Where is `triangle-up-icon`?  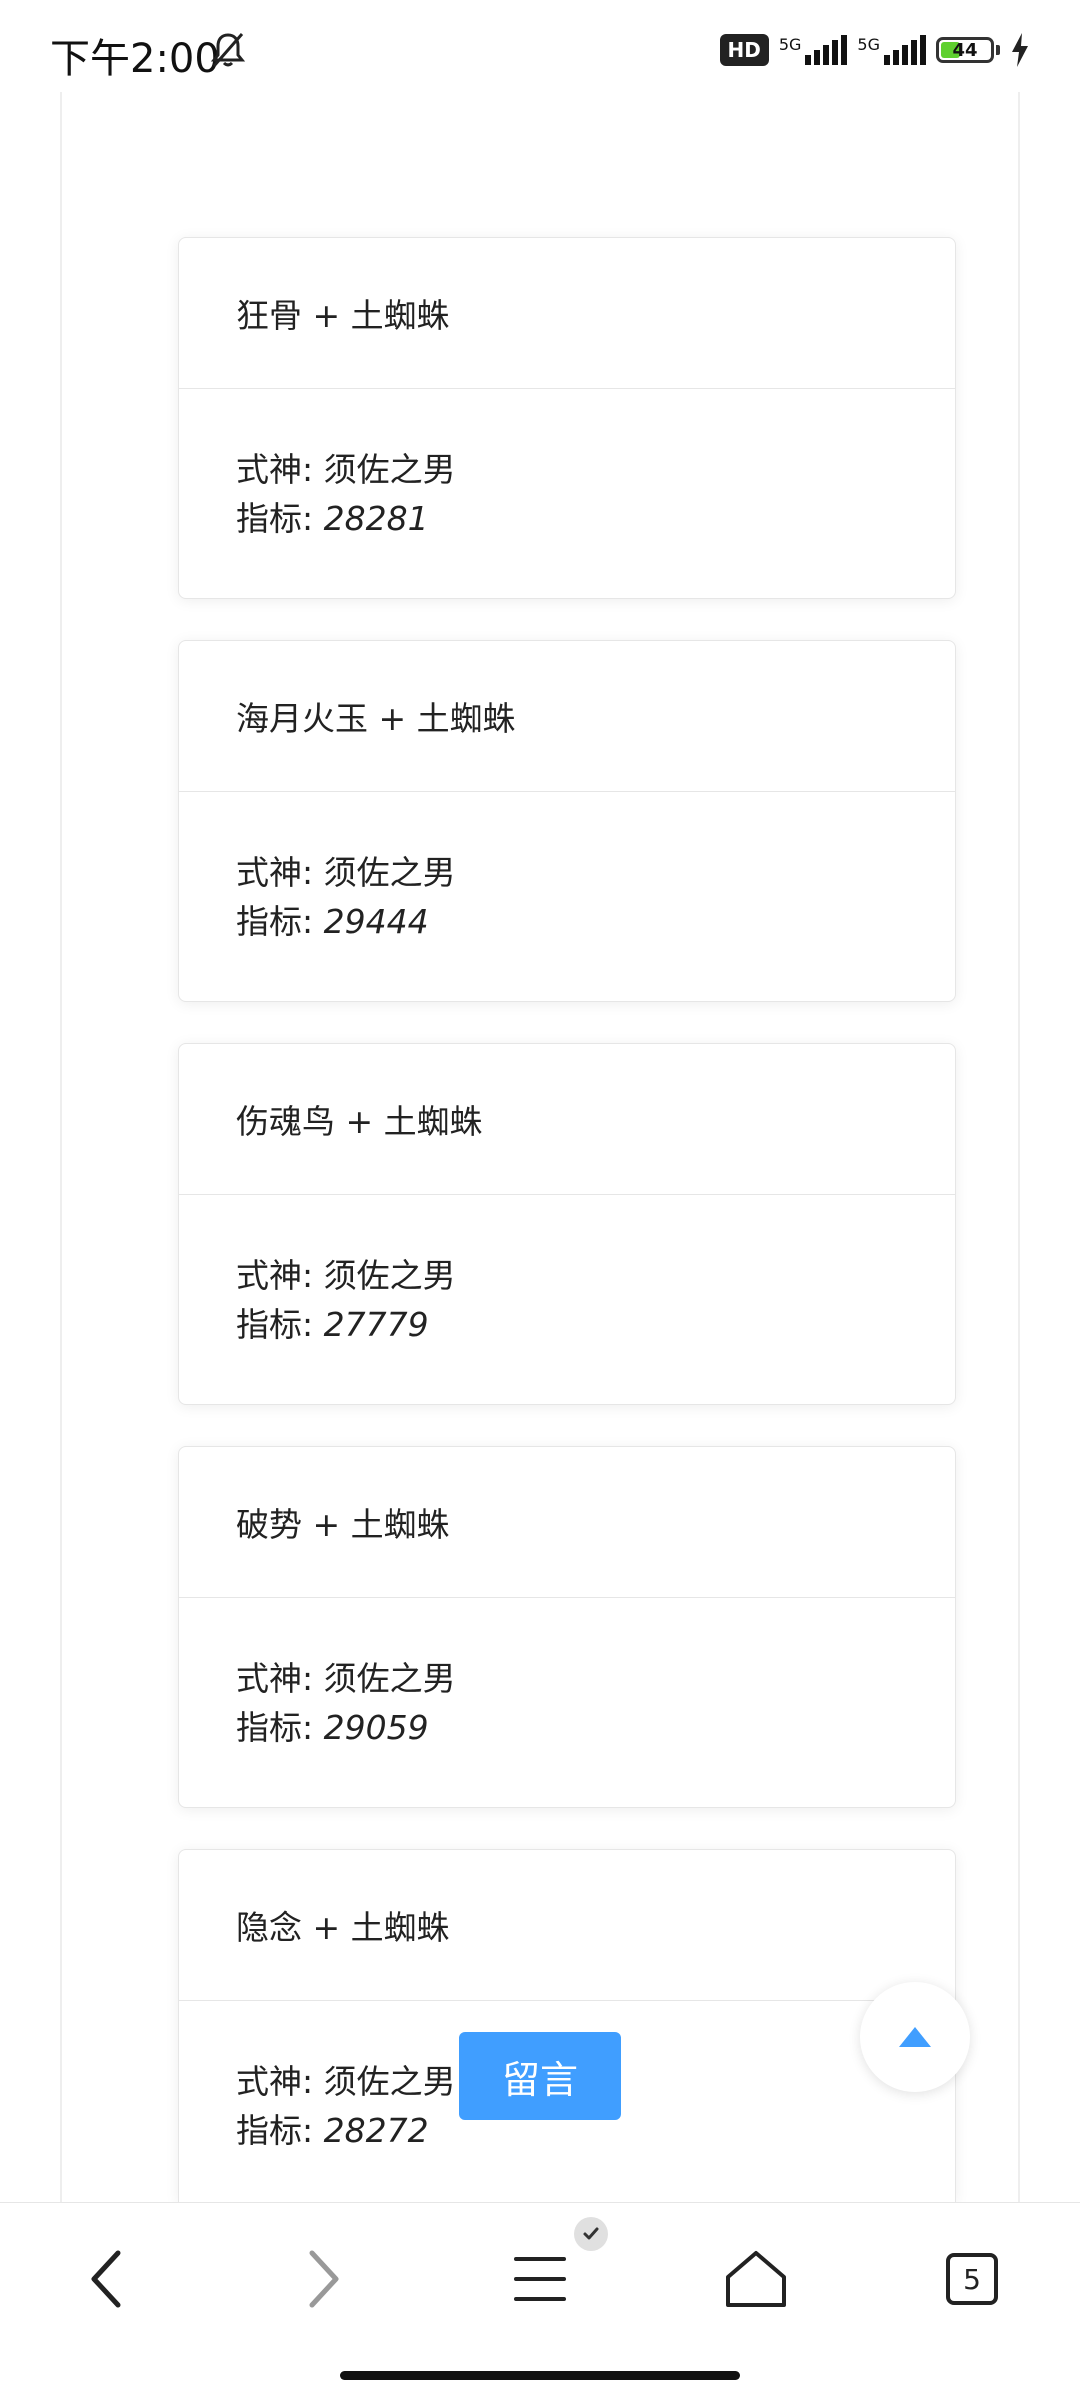 triangle-up-icon is located at coordinates (915, 2037).